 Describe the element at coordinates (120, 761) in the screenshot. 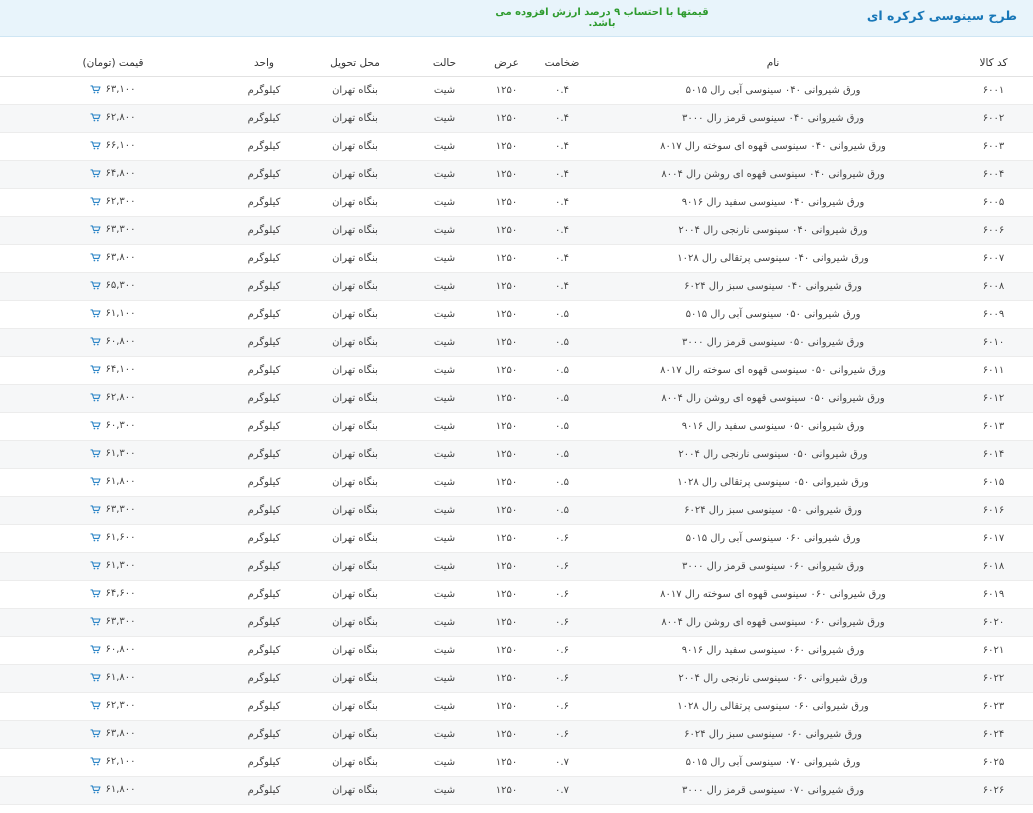

I see `price-value: ۶۲,۱۰۰` at that location.